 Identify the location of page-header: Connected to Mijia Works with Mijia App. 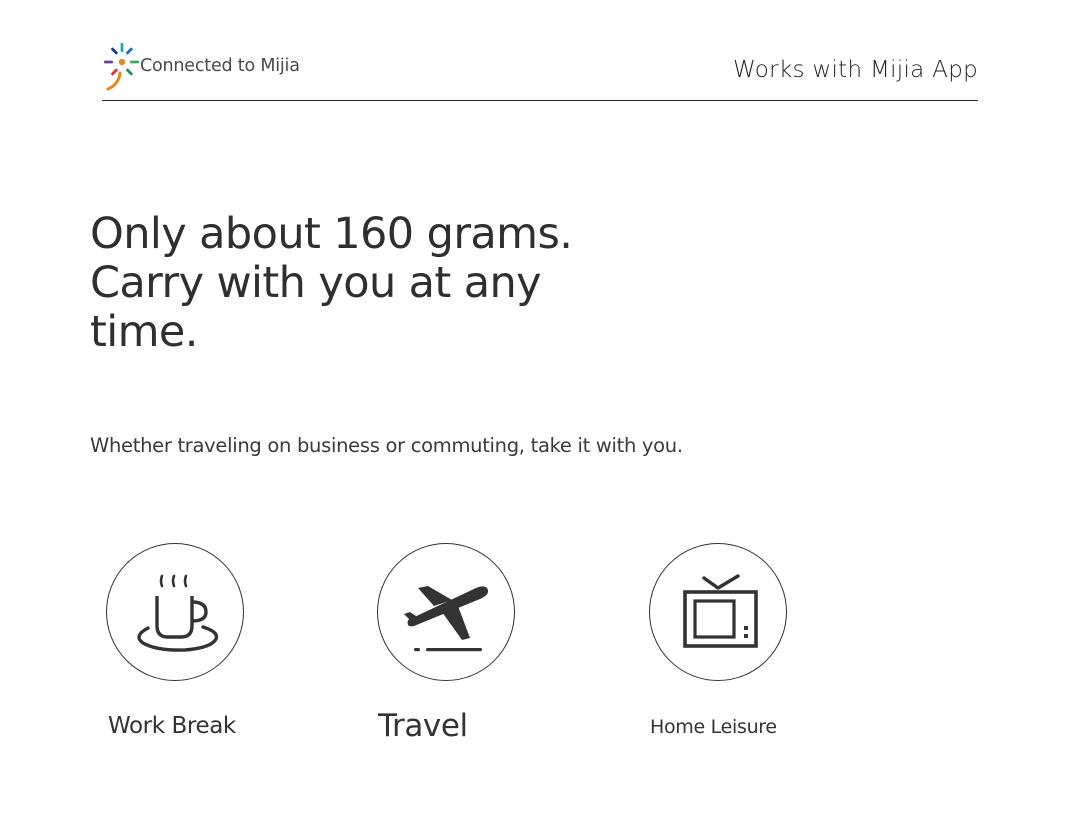
(540, 69).